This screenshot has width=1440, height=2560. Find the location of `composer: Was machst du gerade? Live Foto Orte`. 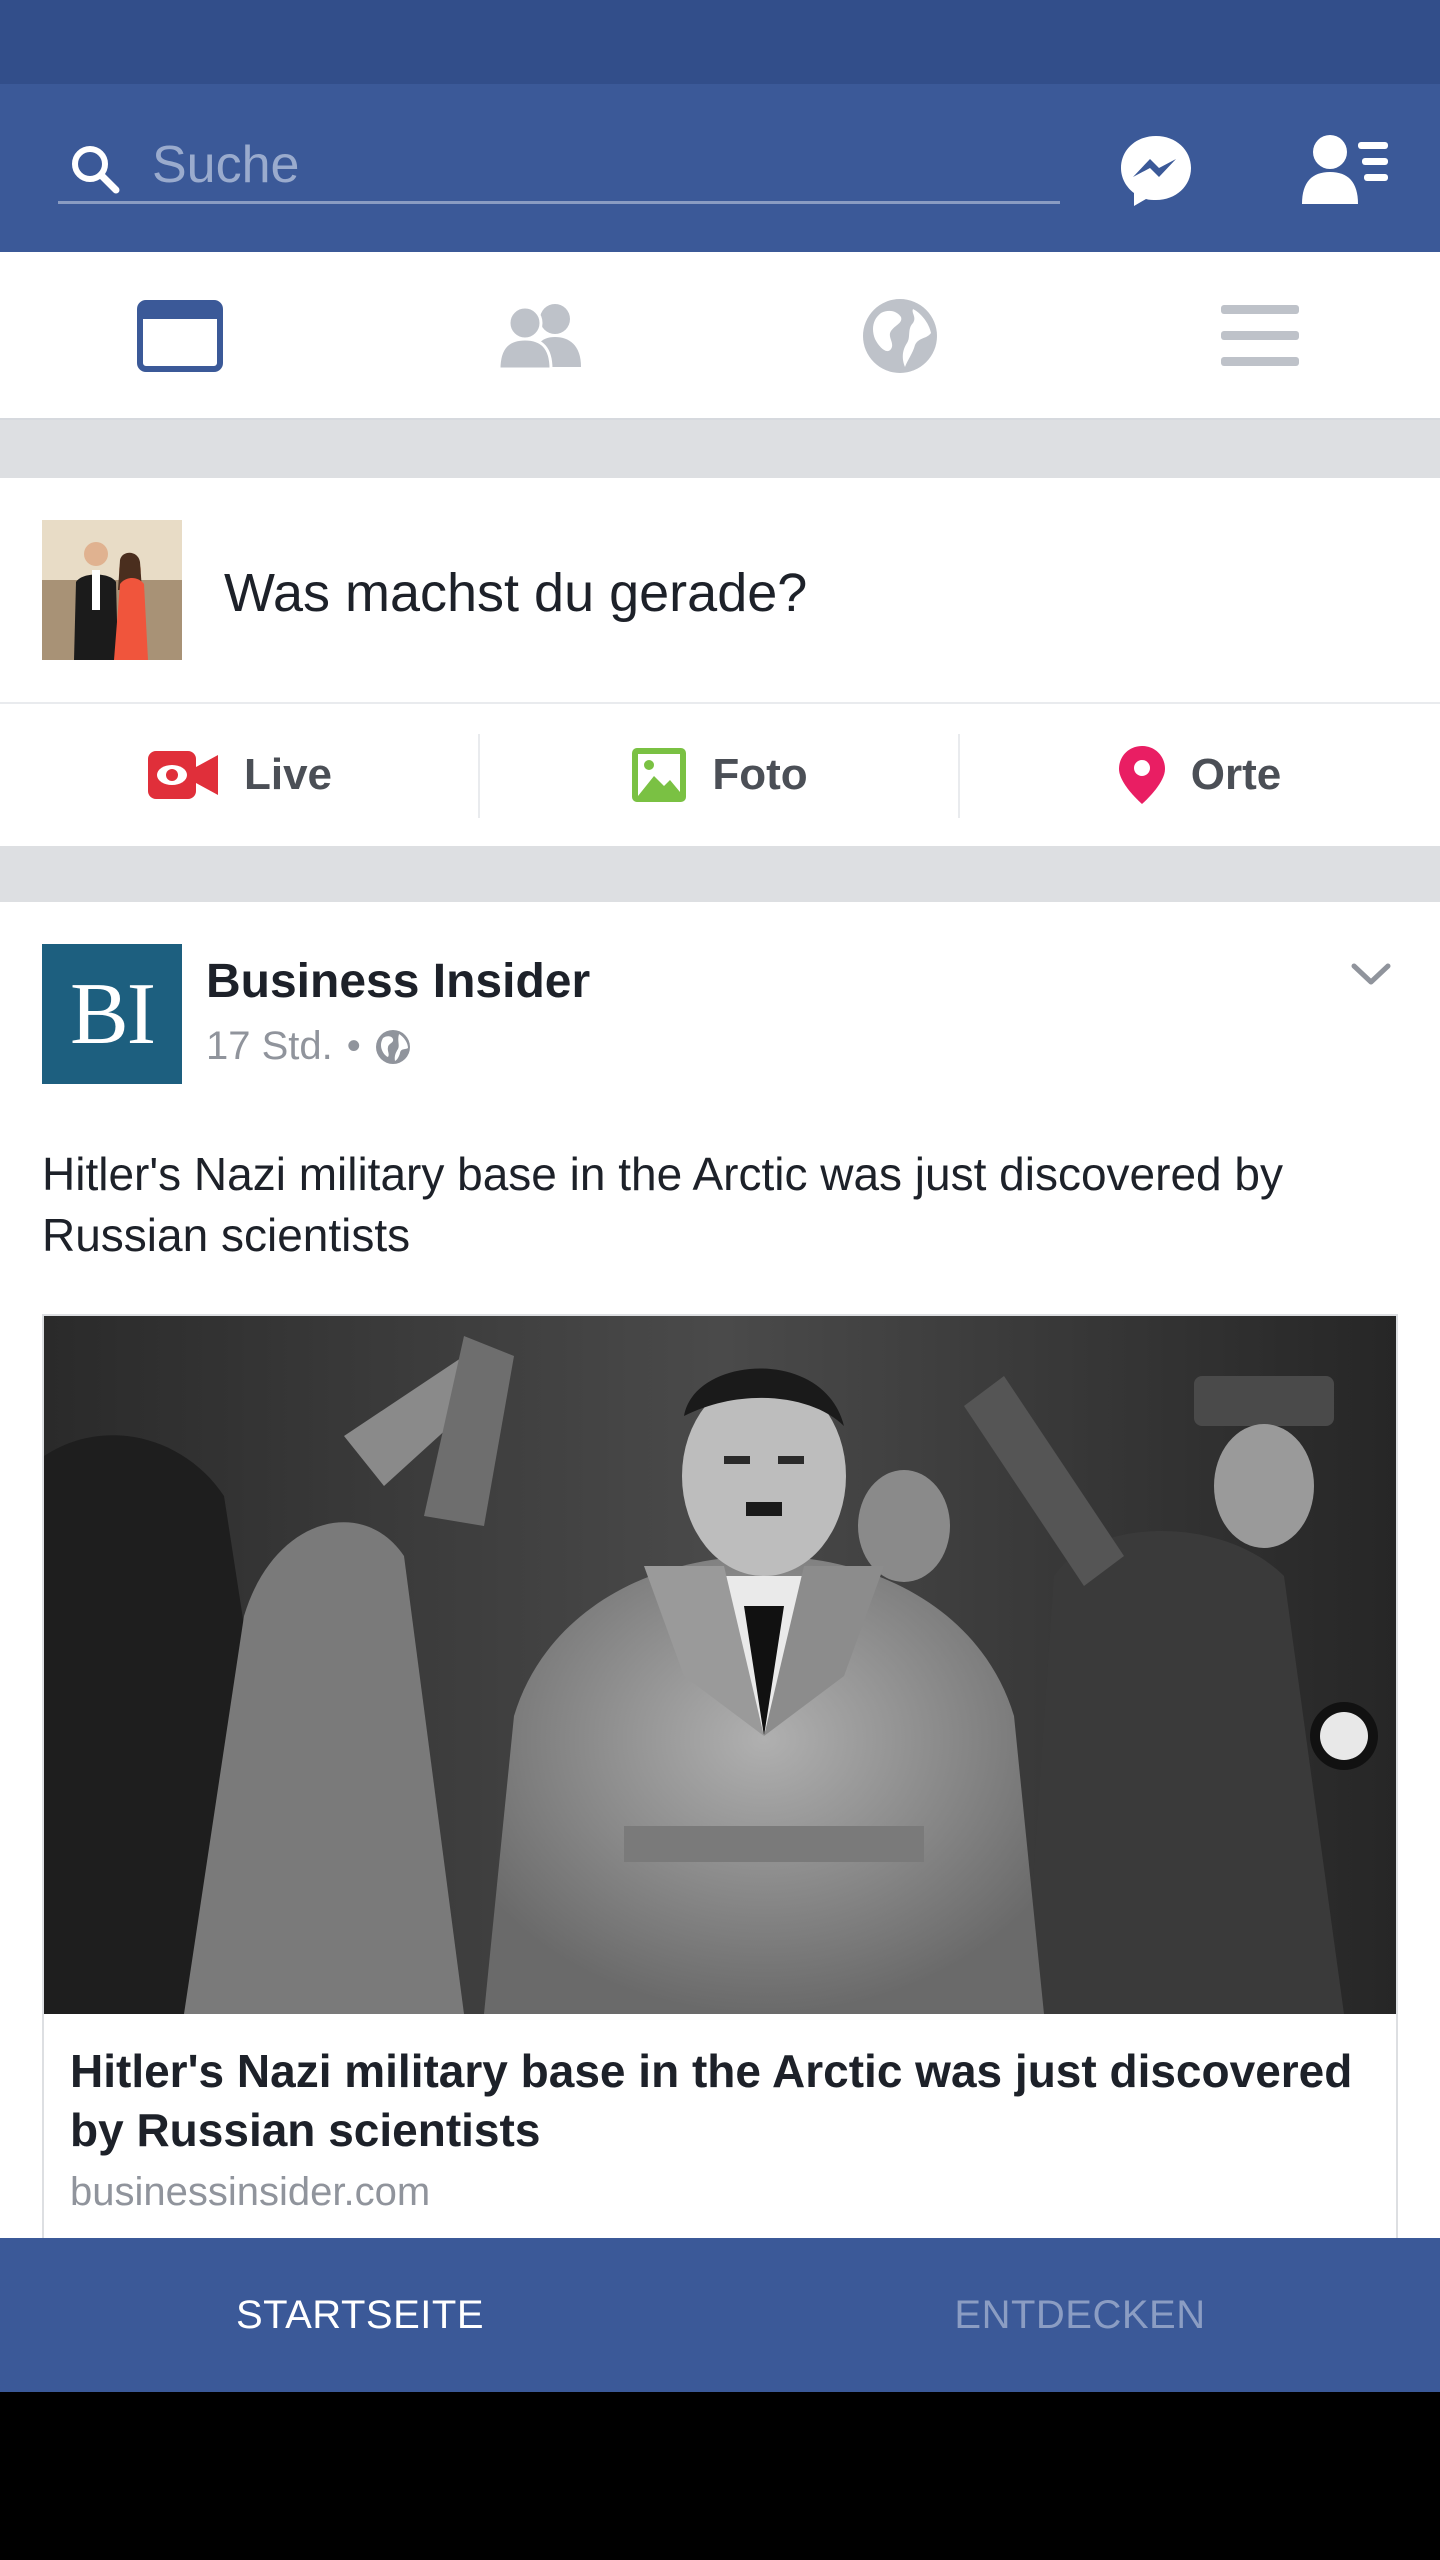

composer: Was machst du gerade? Live Foto Orte is located at coordinates (720, 662).